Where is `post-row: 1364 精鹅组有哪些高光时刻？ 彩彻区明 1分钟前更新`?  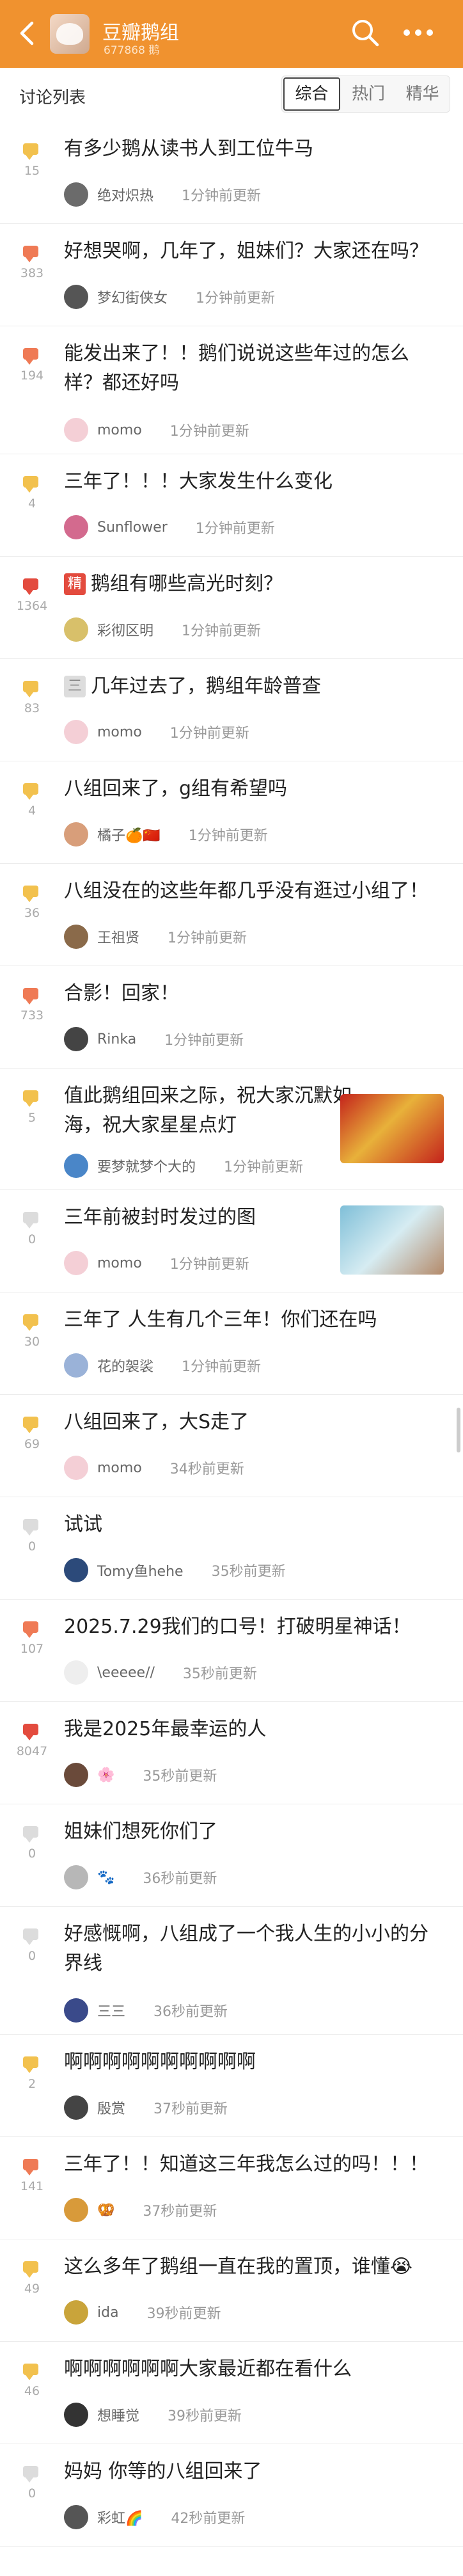 post-row: 1364 精鹅组有哪些高光时刻？ 彩彻区明 1分钟前更新 is located at coordinates (231, 608).